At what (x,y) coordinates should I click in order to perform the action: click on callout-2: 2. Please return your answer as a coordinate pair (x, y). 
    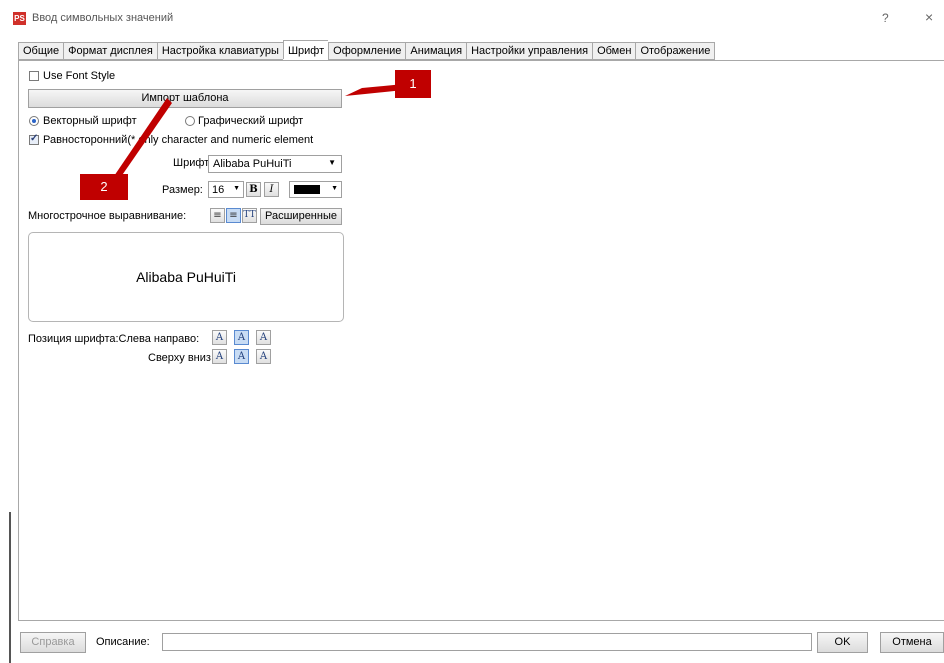
    Looking at the image, I should click on (104, 187).